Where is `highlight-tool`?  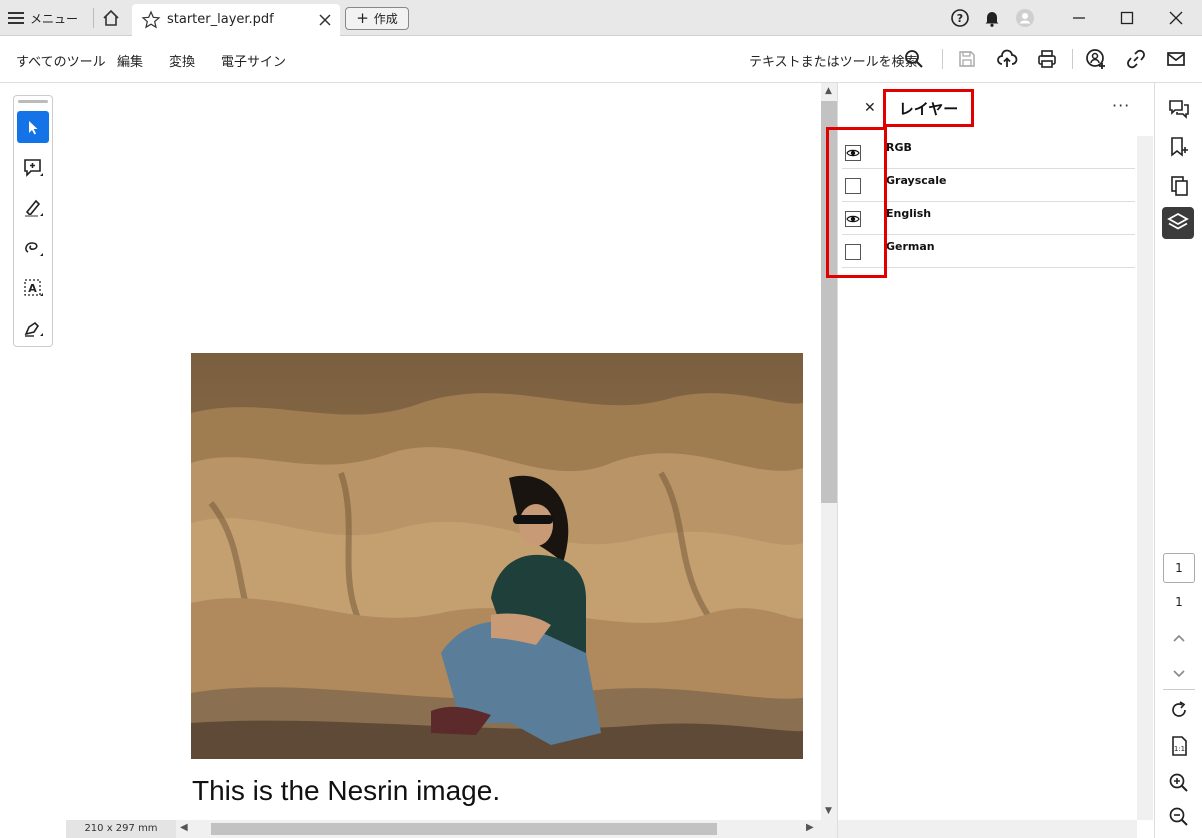 highlight-tool is located at coordinates (33, 208).